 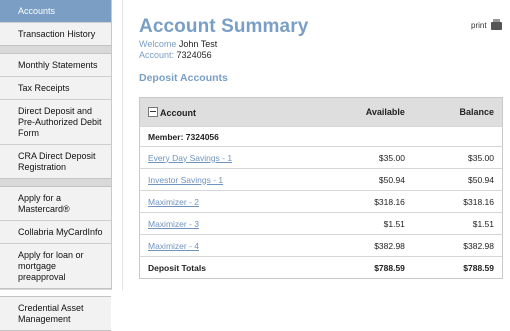 I want to click on page-title: Account Summary, so click(x=224, y=26).